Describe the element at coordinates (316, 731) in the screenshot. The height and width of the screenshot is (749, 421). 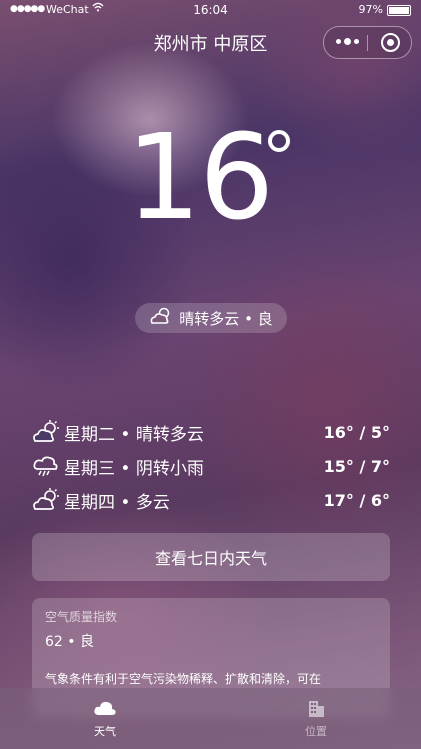
I see `tab-location-label: 位置` at that location.